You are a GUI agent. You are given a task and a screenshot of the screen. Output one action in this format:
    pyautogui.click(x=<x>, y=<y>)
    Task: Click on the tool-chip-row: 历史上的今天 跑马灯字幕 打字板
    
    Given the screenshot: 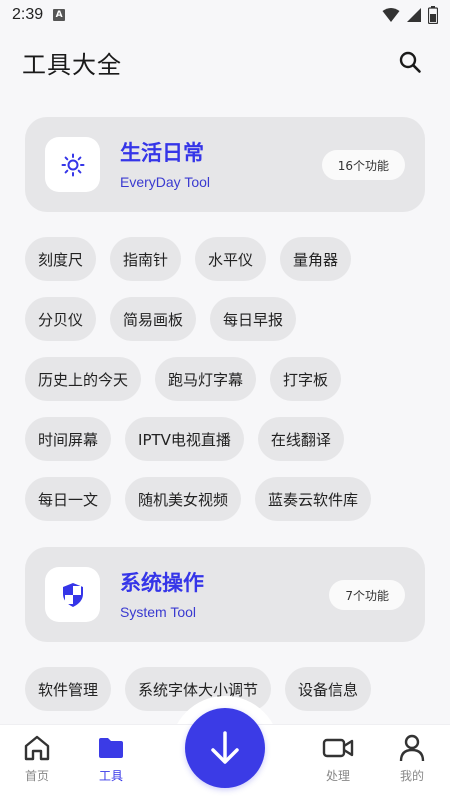 What is the action you would take?
    pyautogui.click(x=183, y=379)
    